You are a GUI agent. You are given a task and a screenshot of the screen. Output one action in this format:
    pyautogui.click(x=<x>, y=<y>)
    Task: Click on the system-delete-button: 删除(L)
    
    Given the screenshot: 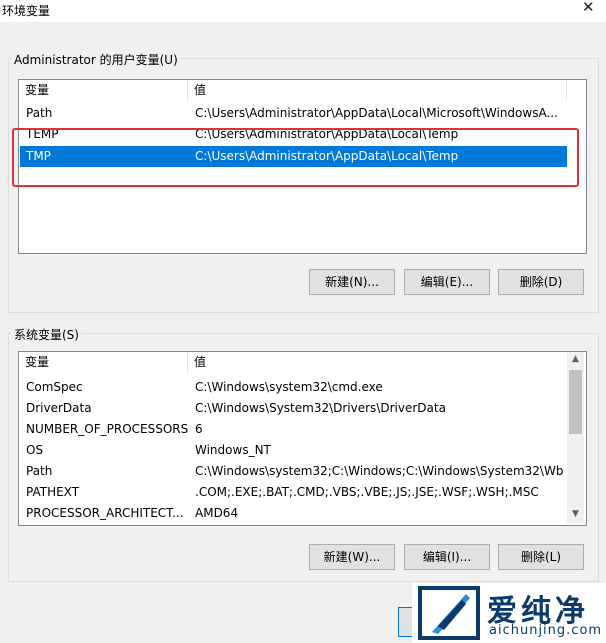 What is the action you would take?
    pyautogui.click(x=541, y=557)
    